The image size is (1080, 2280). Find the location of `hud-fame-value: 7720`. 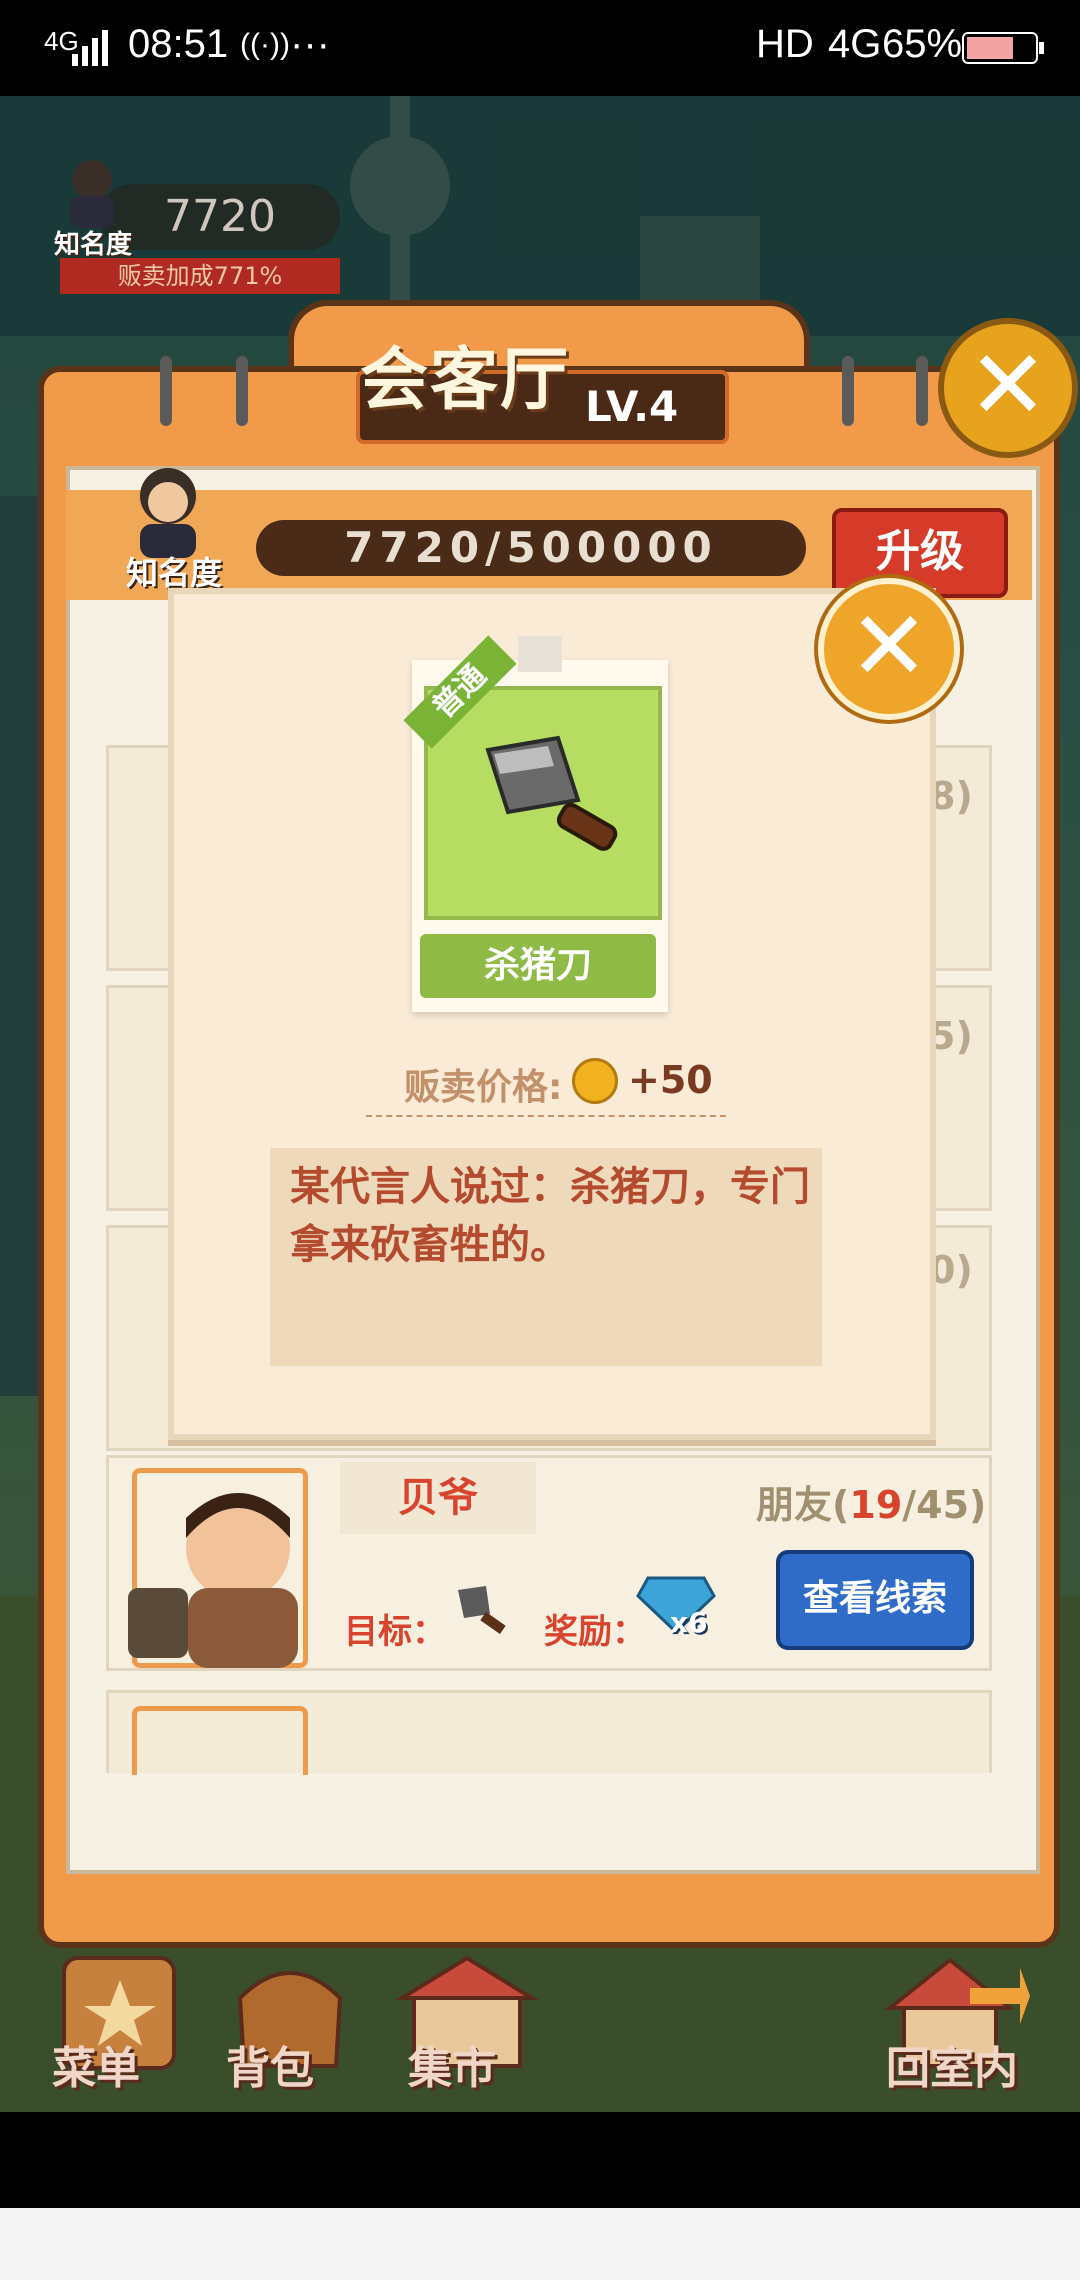

hud-fame-value: 7720 is located at coordinates (220, 217).